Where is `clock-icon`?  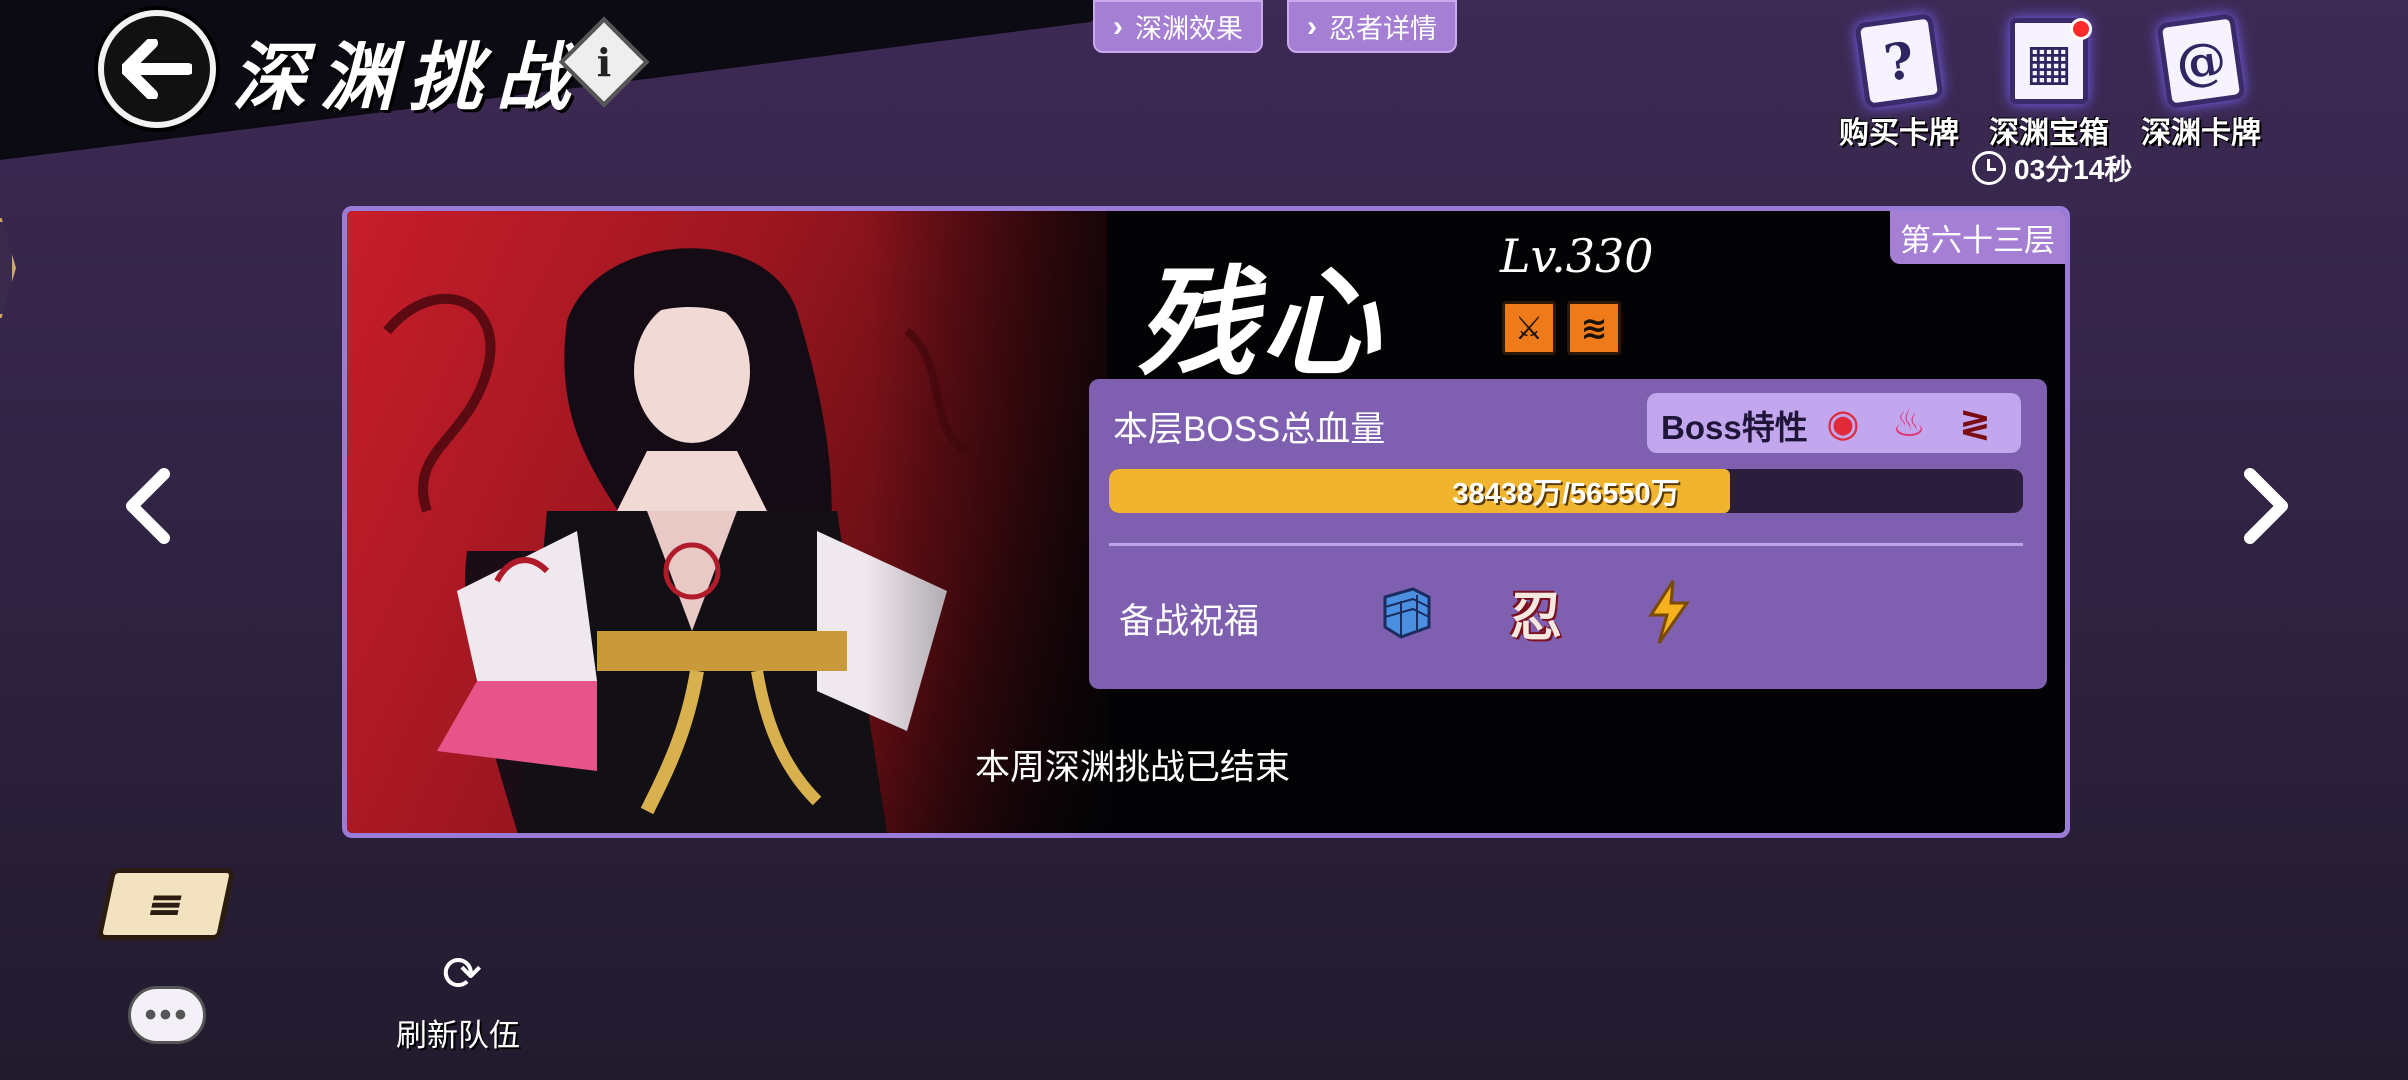
clock-icon is located at coordinates (1989, 168).